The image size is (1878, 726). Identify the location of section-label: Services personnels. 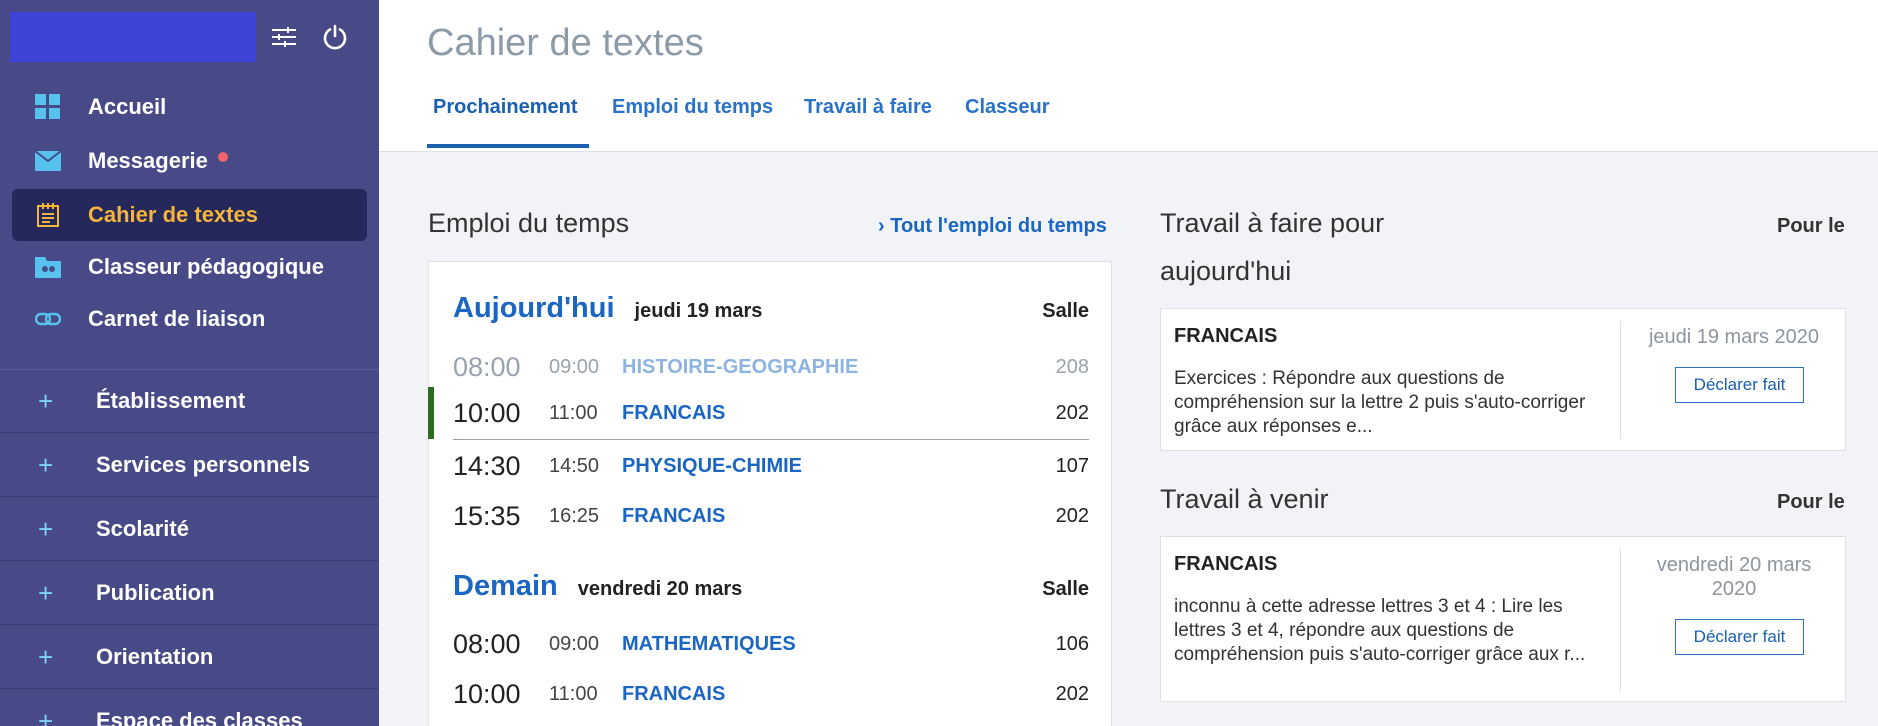
(203, 464).